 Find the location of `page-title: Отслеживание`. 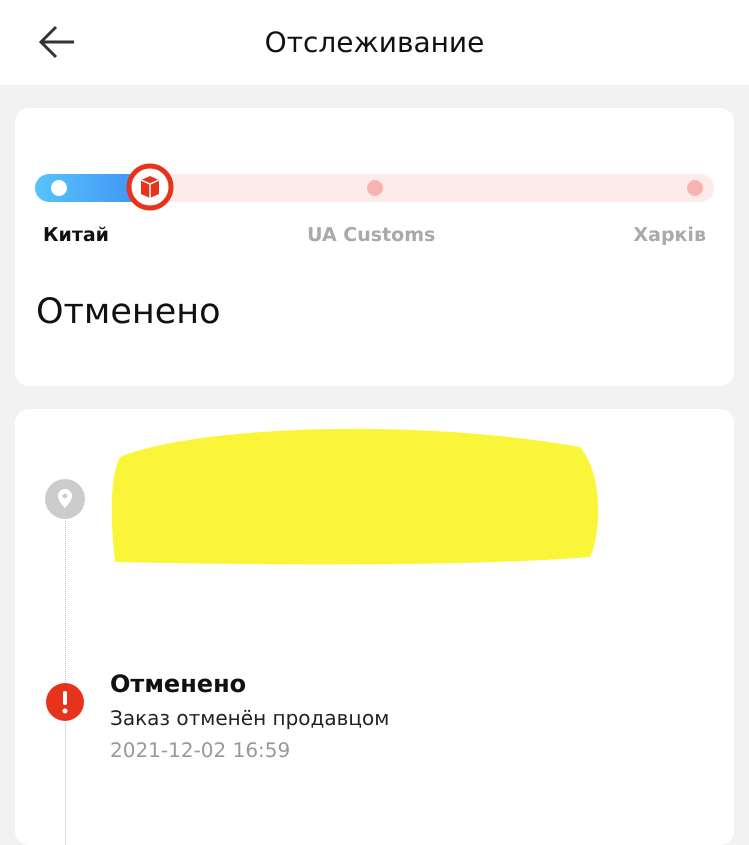

page-title: Отслеживание is located at coordinates (374, 42).